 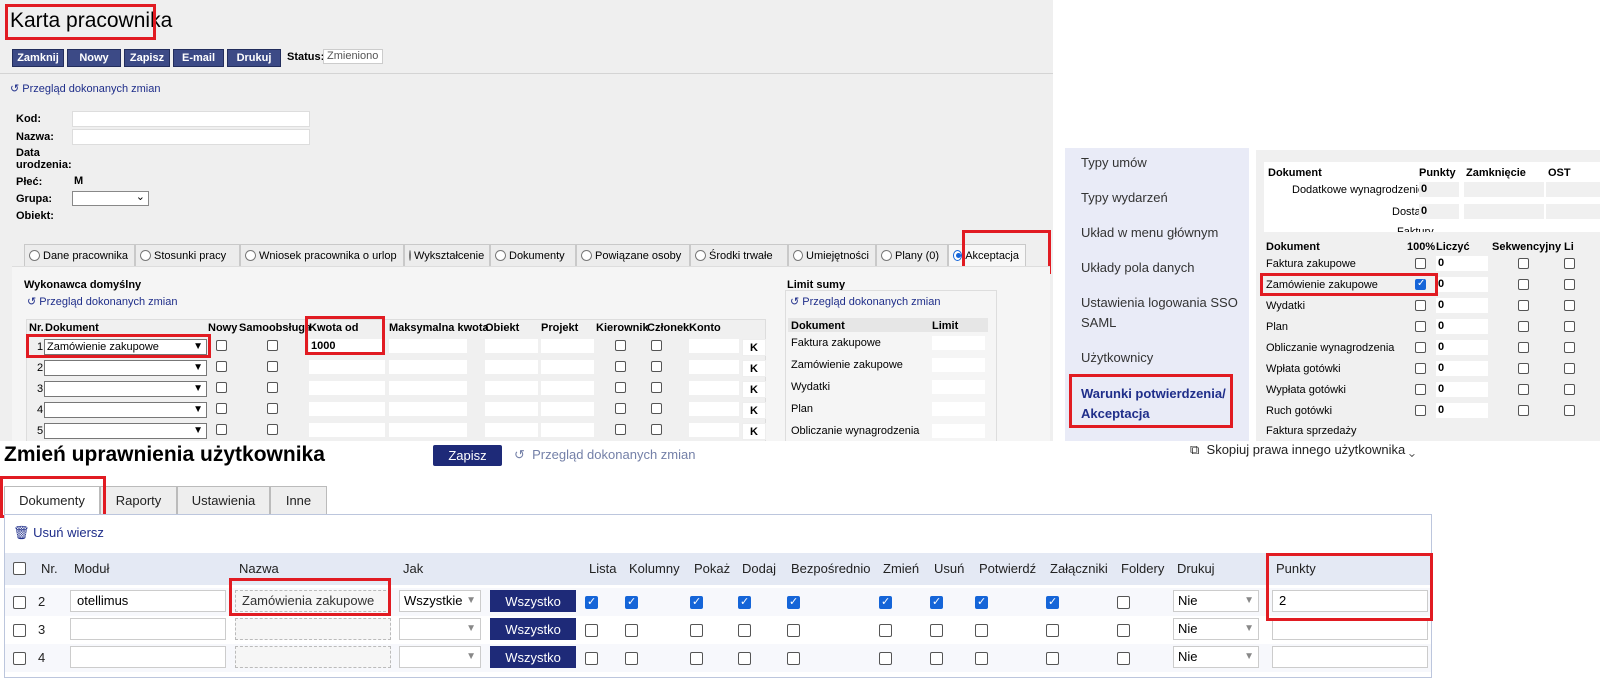 I want to click on ost-input, so click(x=1573, y=189).